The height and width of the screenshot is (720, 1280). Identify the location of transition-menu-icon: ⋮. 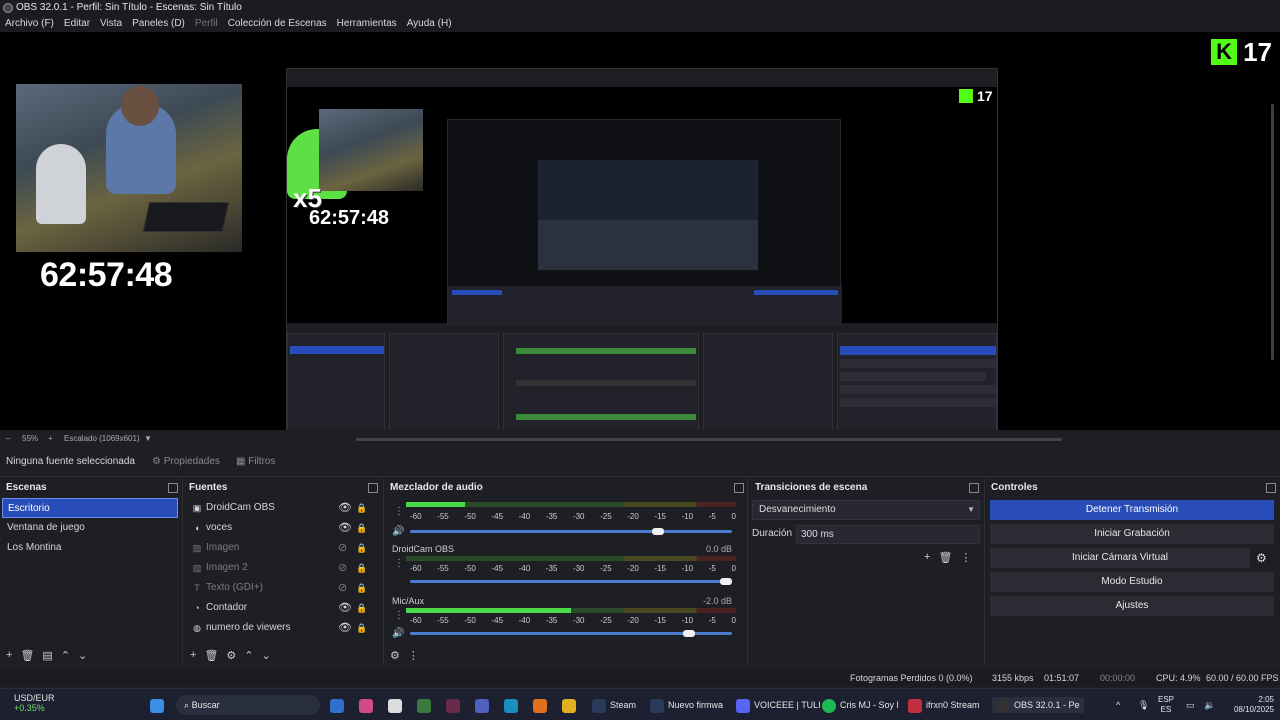
(965, 557).